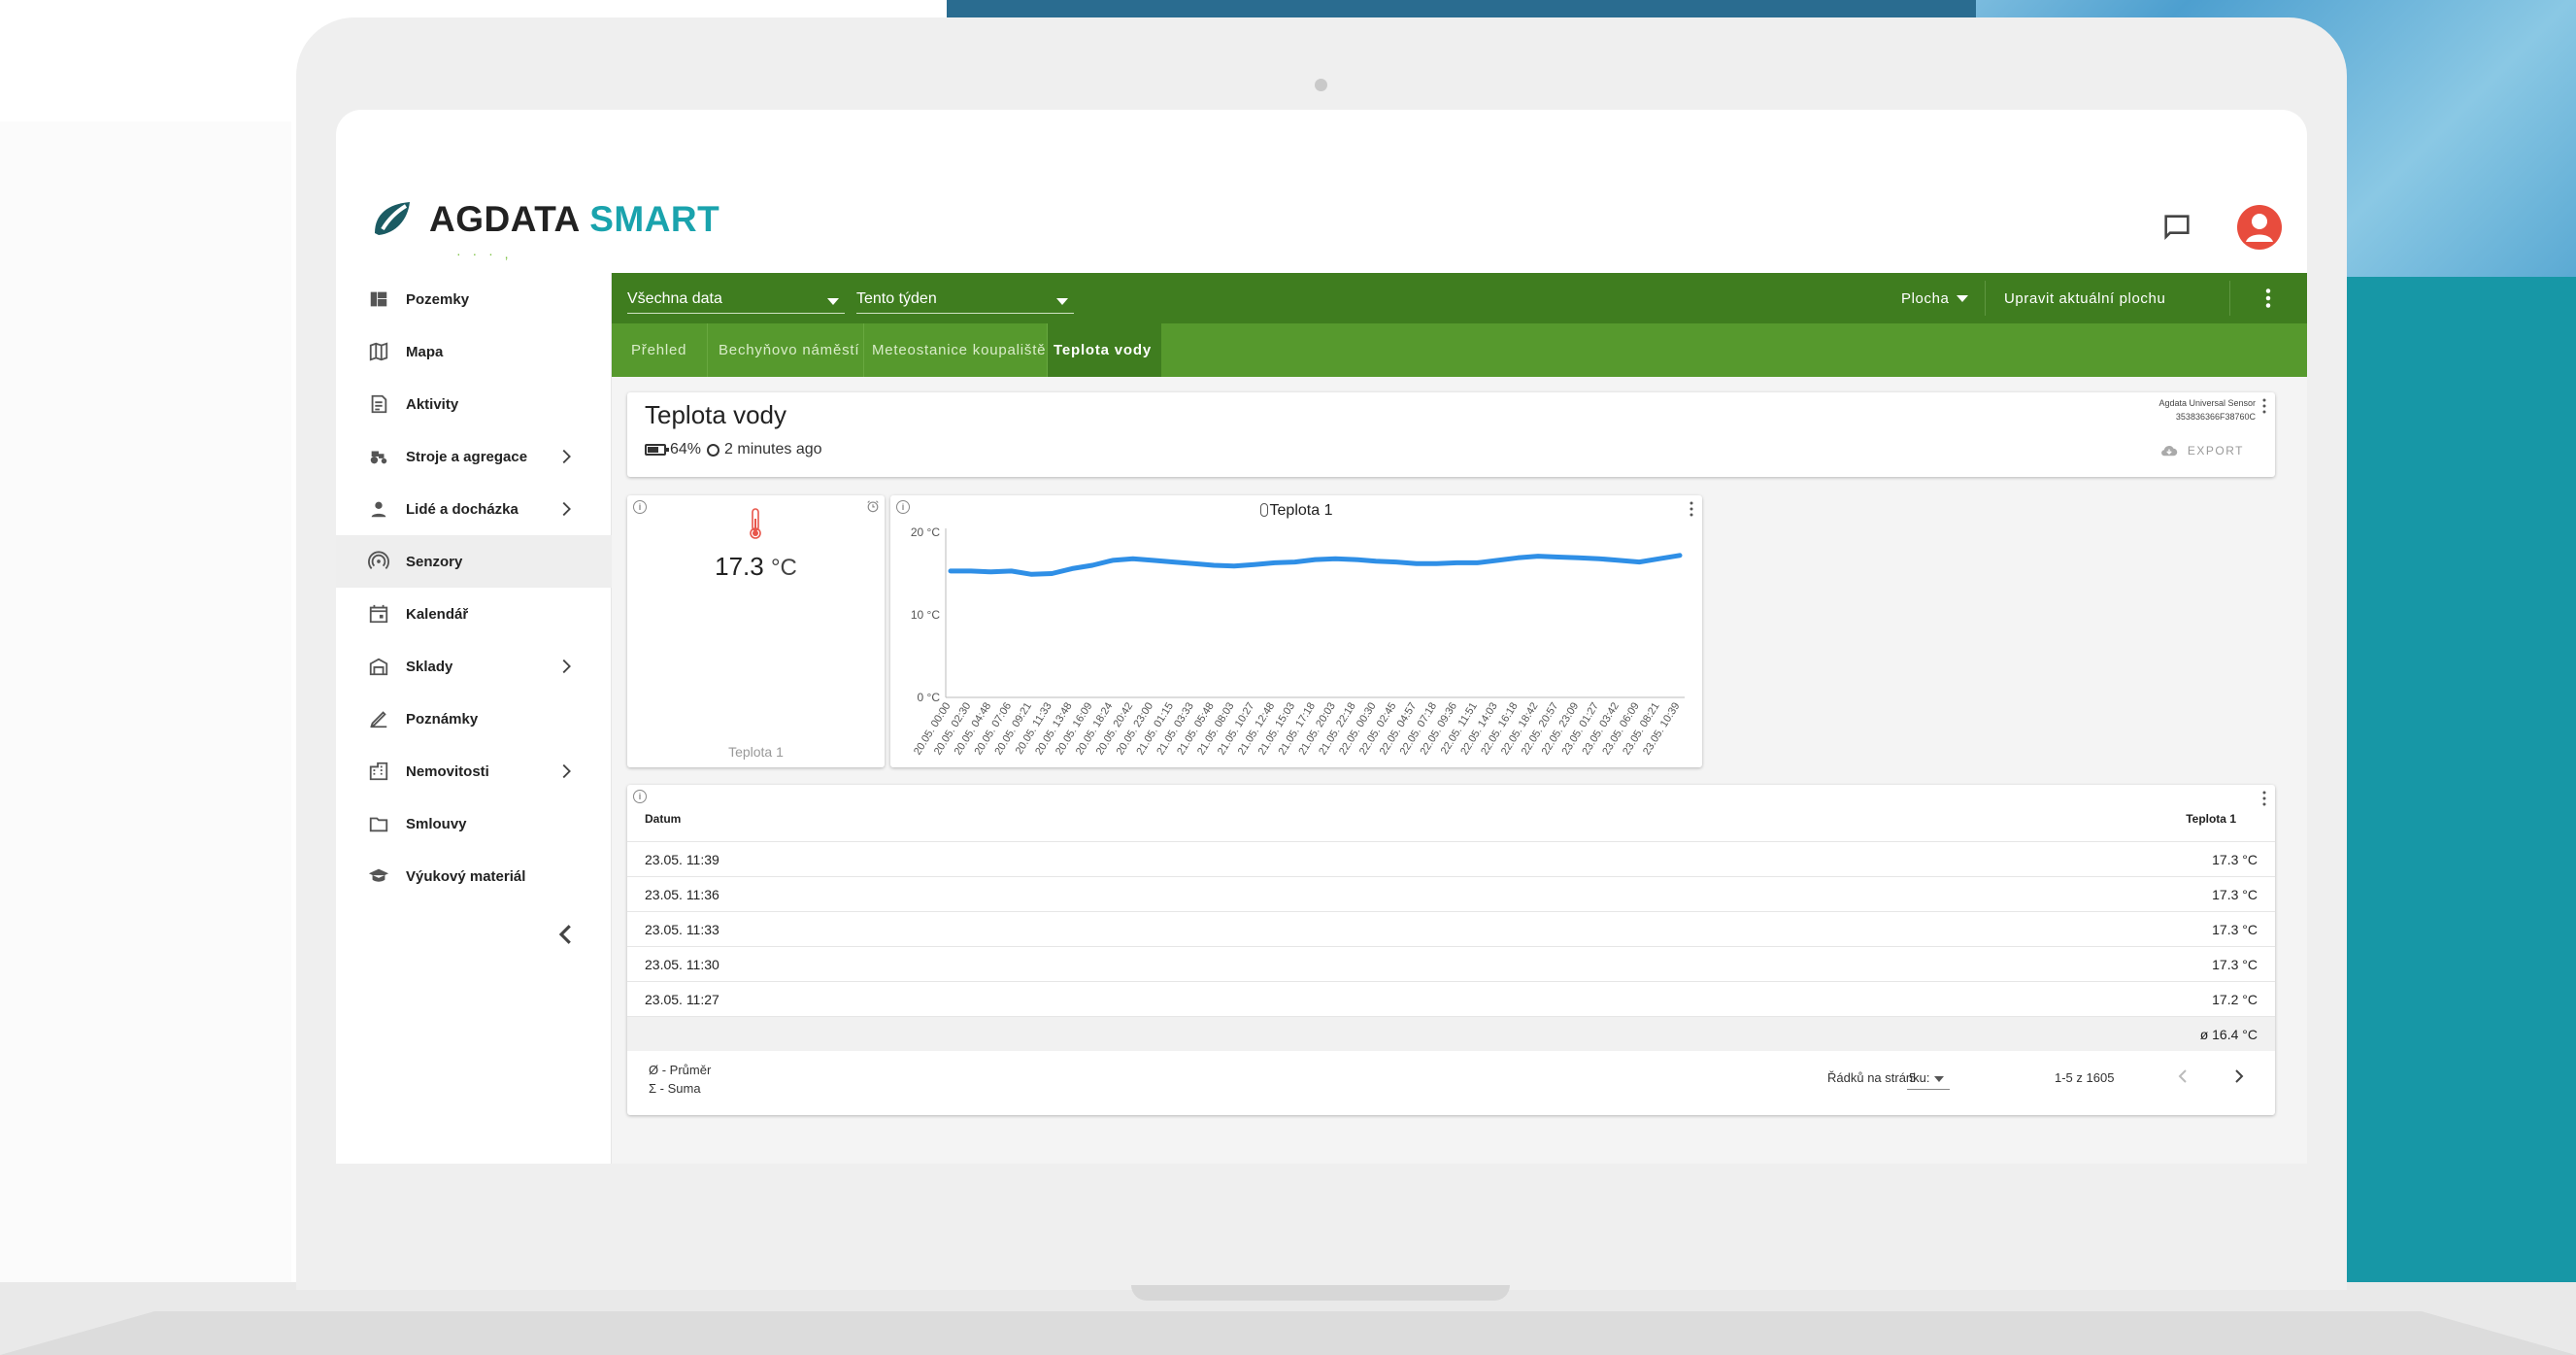 This screenshot has height=1355, width=2576. Describe the element at coordinates (1321, 85) in the screenshot. I see `laptop-camera` at that location.